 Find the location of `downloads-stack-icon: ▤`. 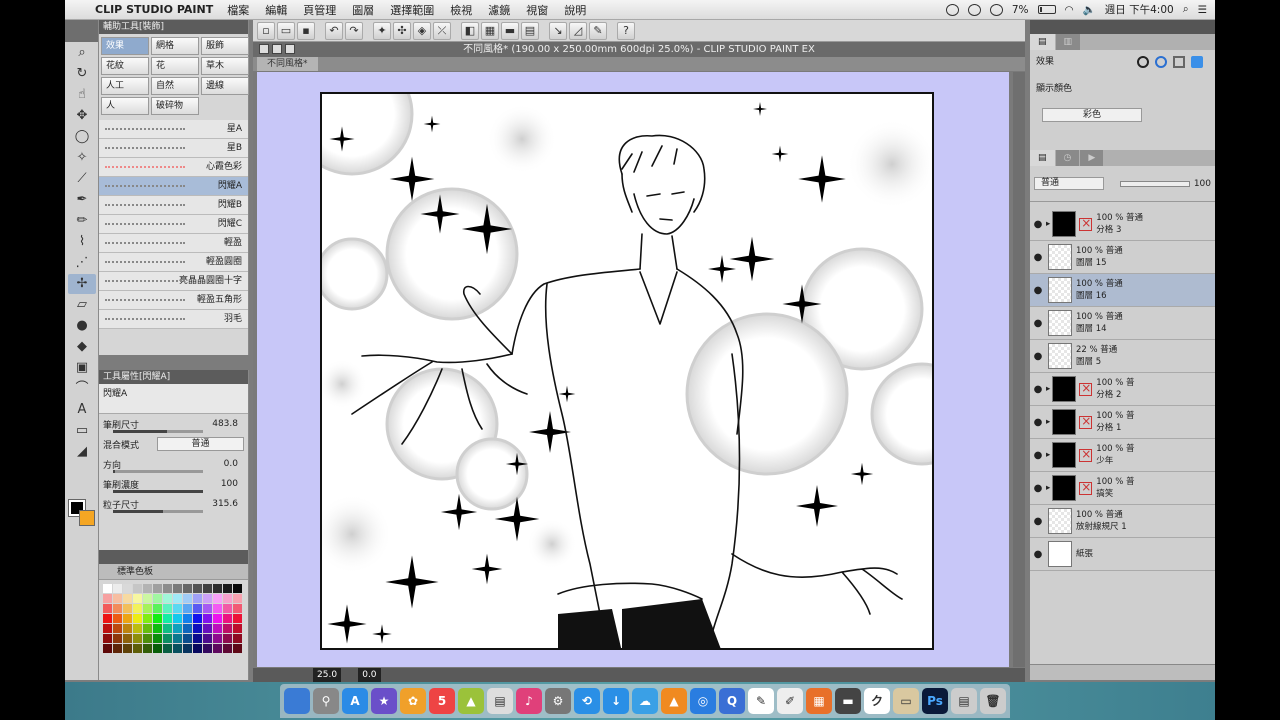

downloads-stack-icon: ▤ is located at coordinates (964, 701).